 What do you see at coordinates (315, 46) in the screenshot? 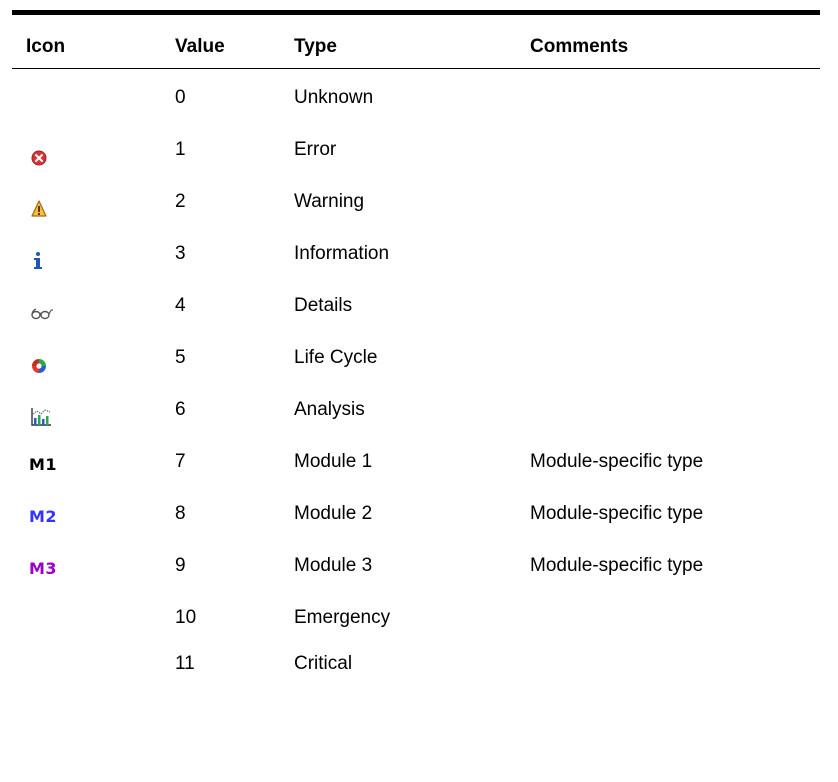
I see `header-type: Type` at bounding box center [315, 46].